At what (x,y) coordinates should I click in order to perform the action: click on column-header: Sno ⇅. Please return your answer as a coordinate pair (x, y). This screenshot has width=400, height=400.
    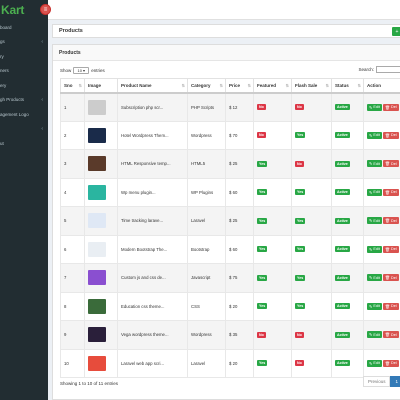
    Looking at the image, I should click on (72, 86).